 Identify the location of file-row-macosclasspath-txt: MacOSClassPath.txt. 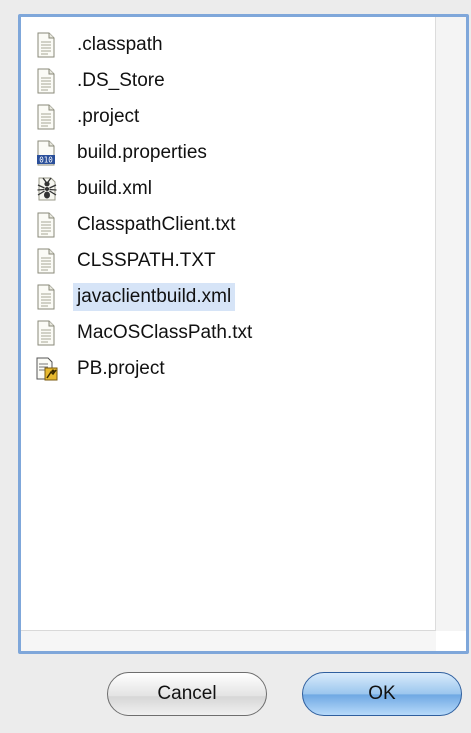
(228, 333).